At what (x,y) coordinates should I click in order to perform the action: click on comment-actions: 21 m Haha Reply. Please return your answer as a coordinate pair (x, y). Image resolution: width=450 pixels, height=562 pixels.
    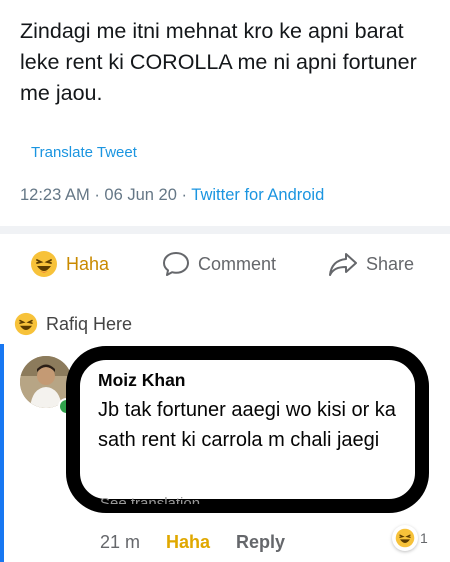
    Looking at the image, I should click on (192, 542).